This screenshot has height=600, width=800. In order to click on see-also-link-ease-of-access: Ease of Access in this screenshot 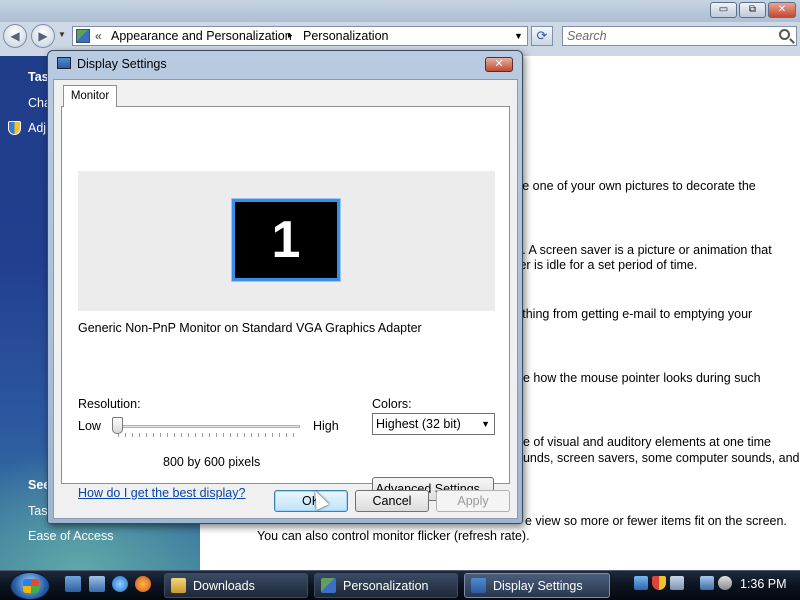, I will do `click(70, 536)`.